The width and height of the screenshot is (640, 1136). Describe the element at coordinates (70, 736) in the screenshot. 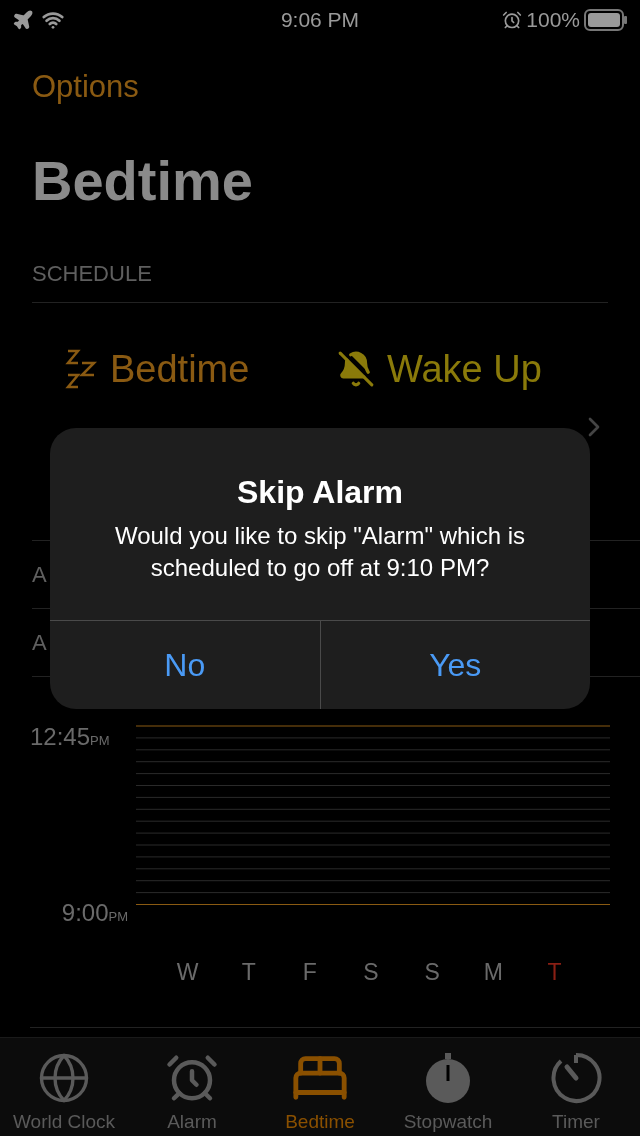

I see `axis-label: 12:45PM` at that location.